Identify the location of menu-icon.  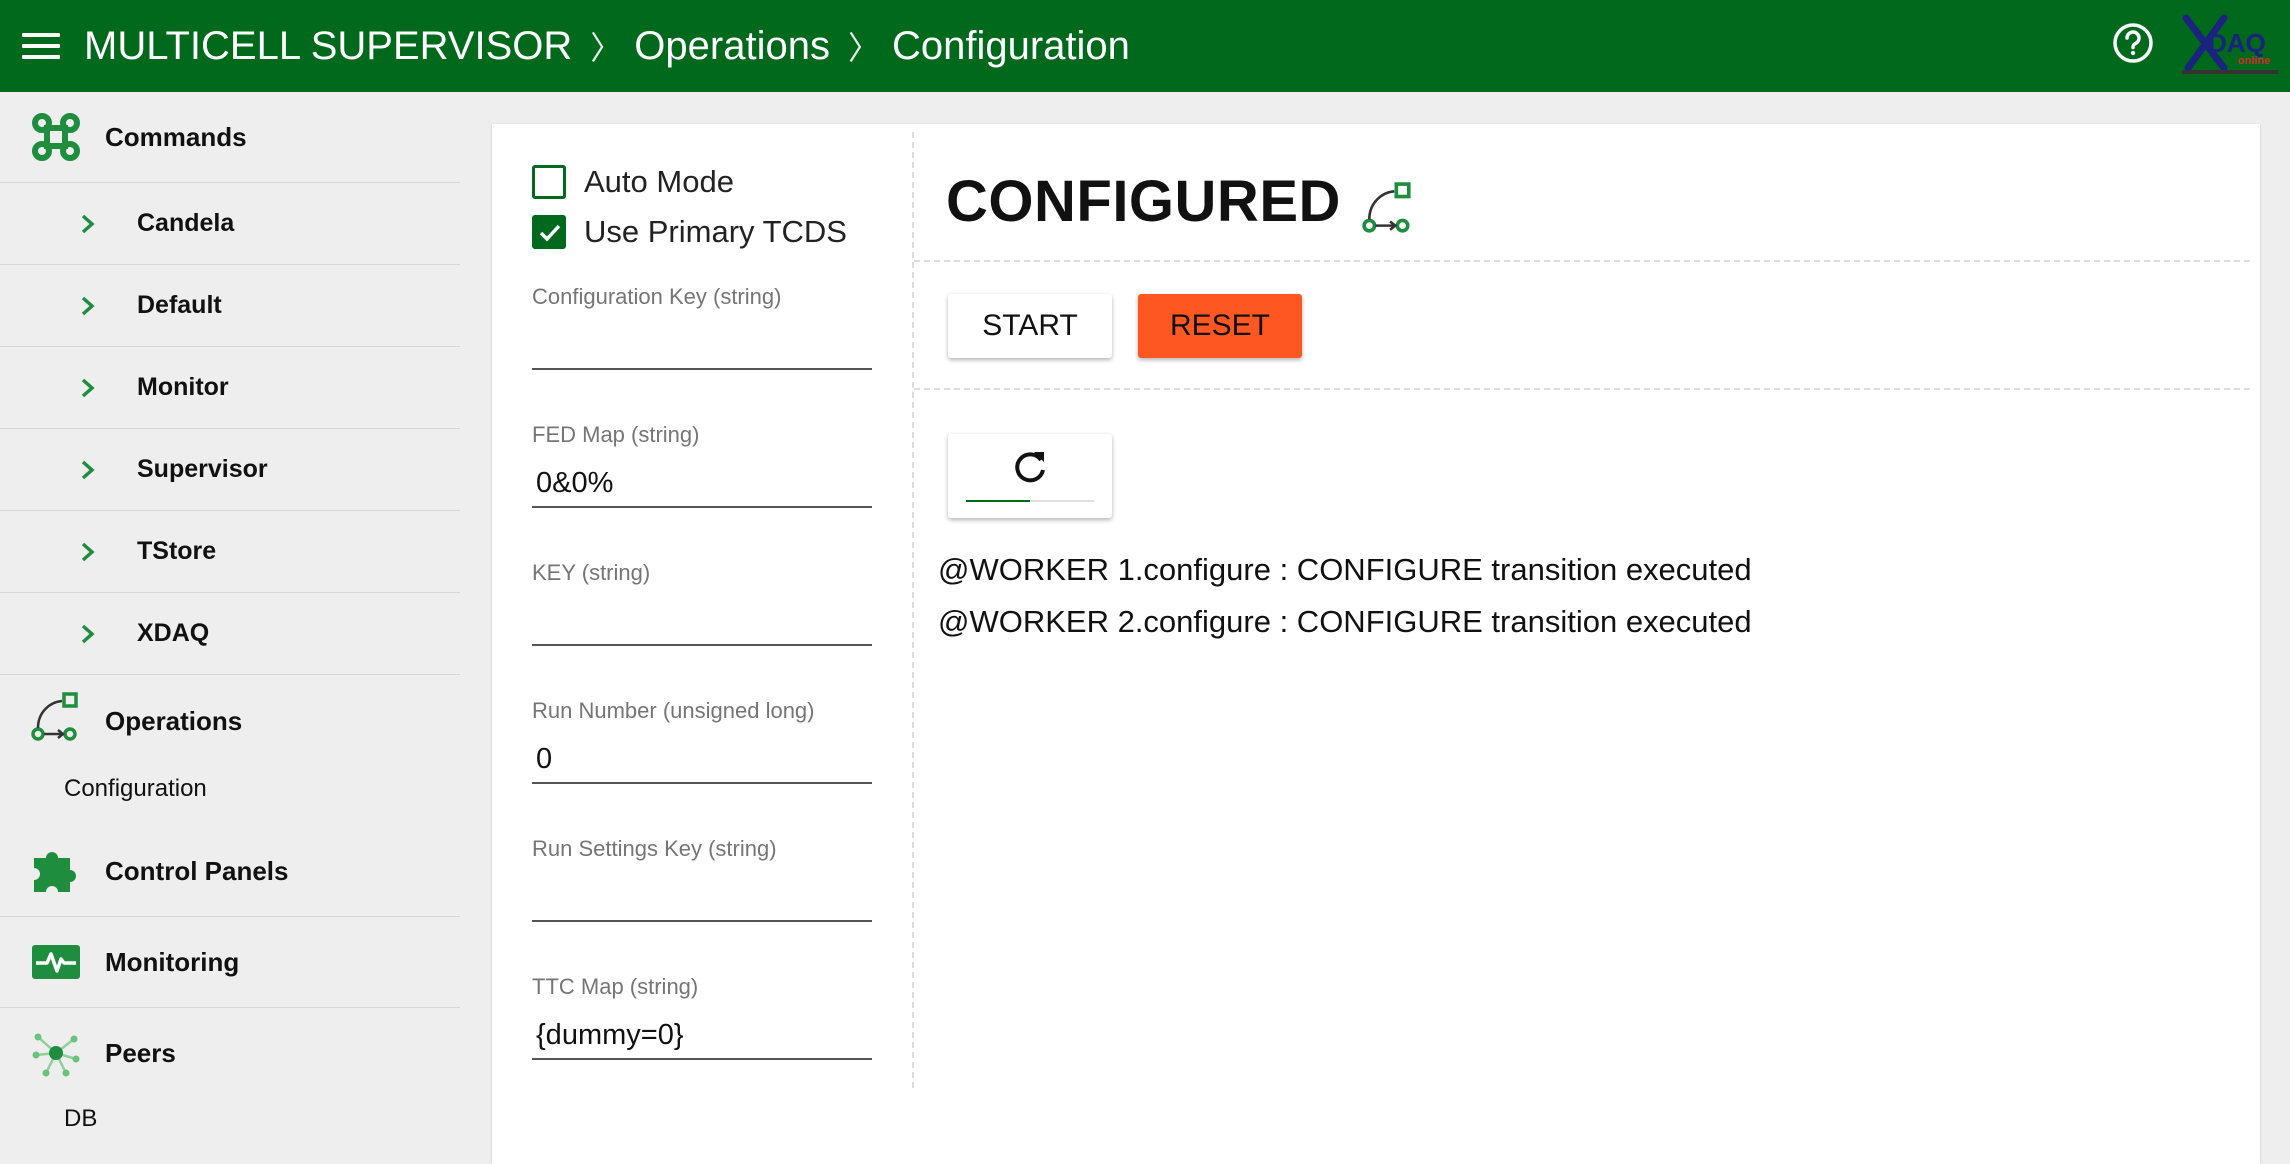
(41, 46).